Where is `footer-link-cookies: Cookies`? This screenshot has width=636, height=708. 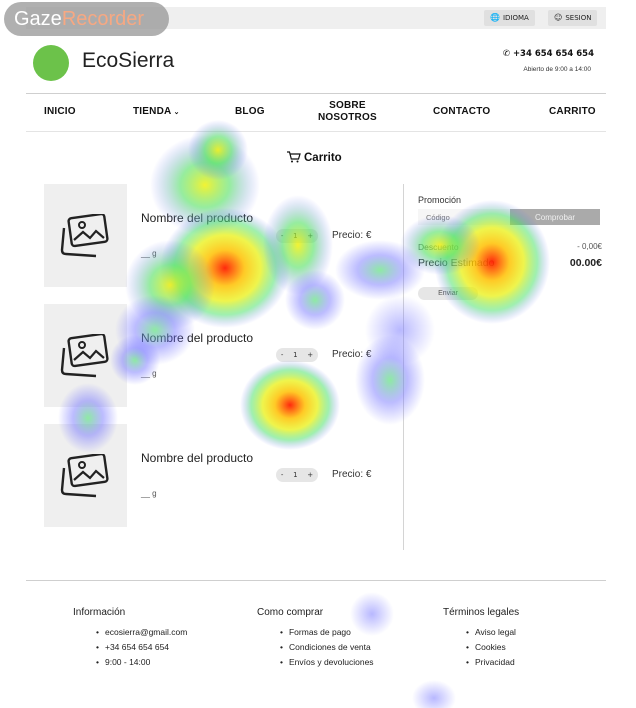 footer-link-cookies: Cookies is located at coordinates (486, 647).